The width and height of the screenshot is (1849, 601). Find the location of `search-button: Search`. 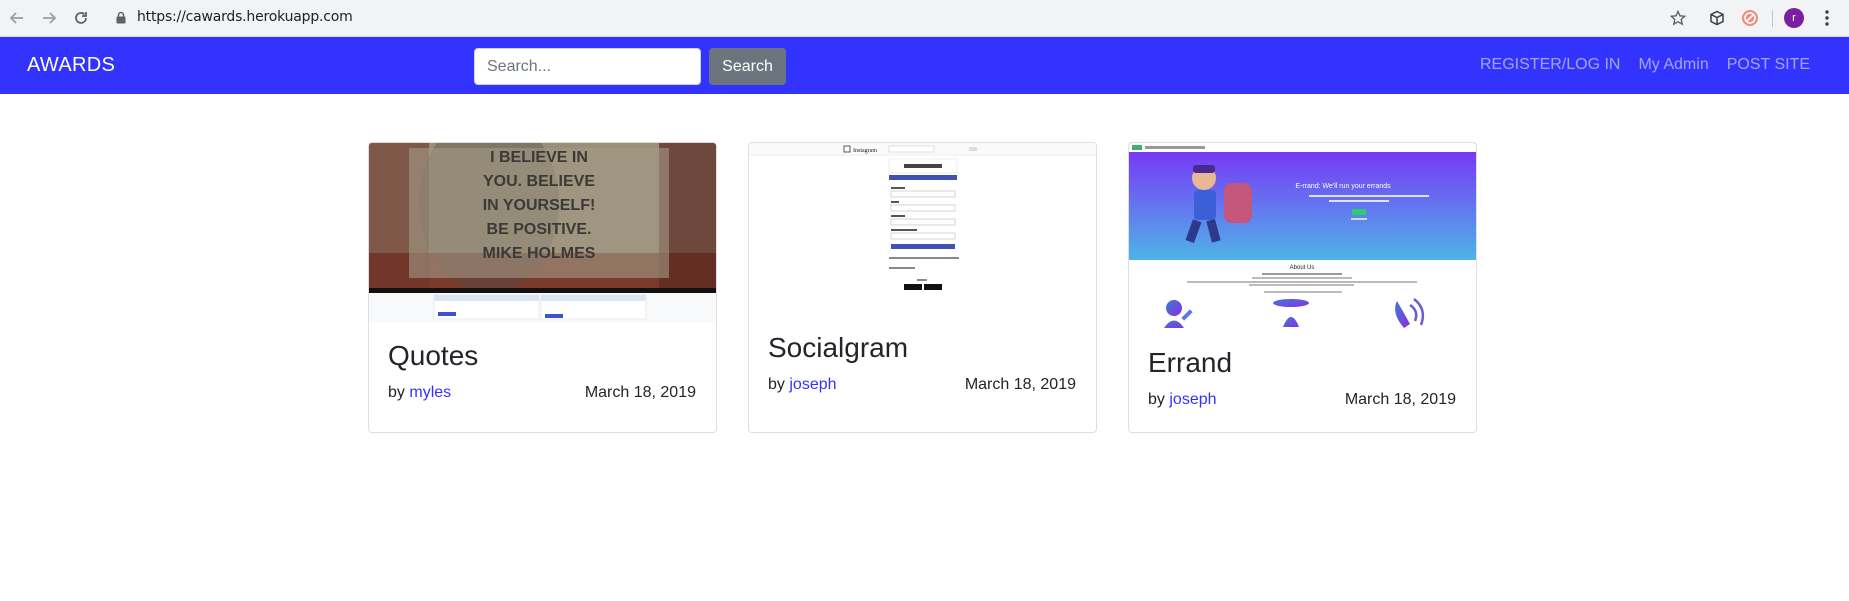

search-button: Search is located at coordinates (747, 66).